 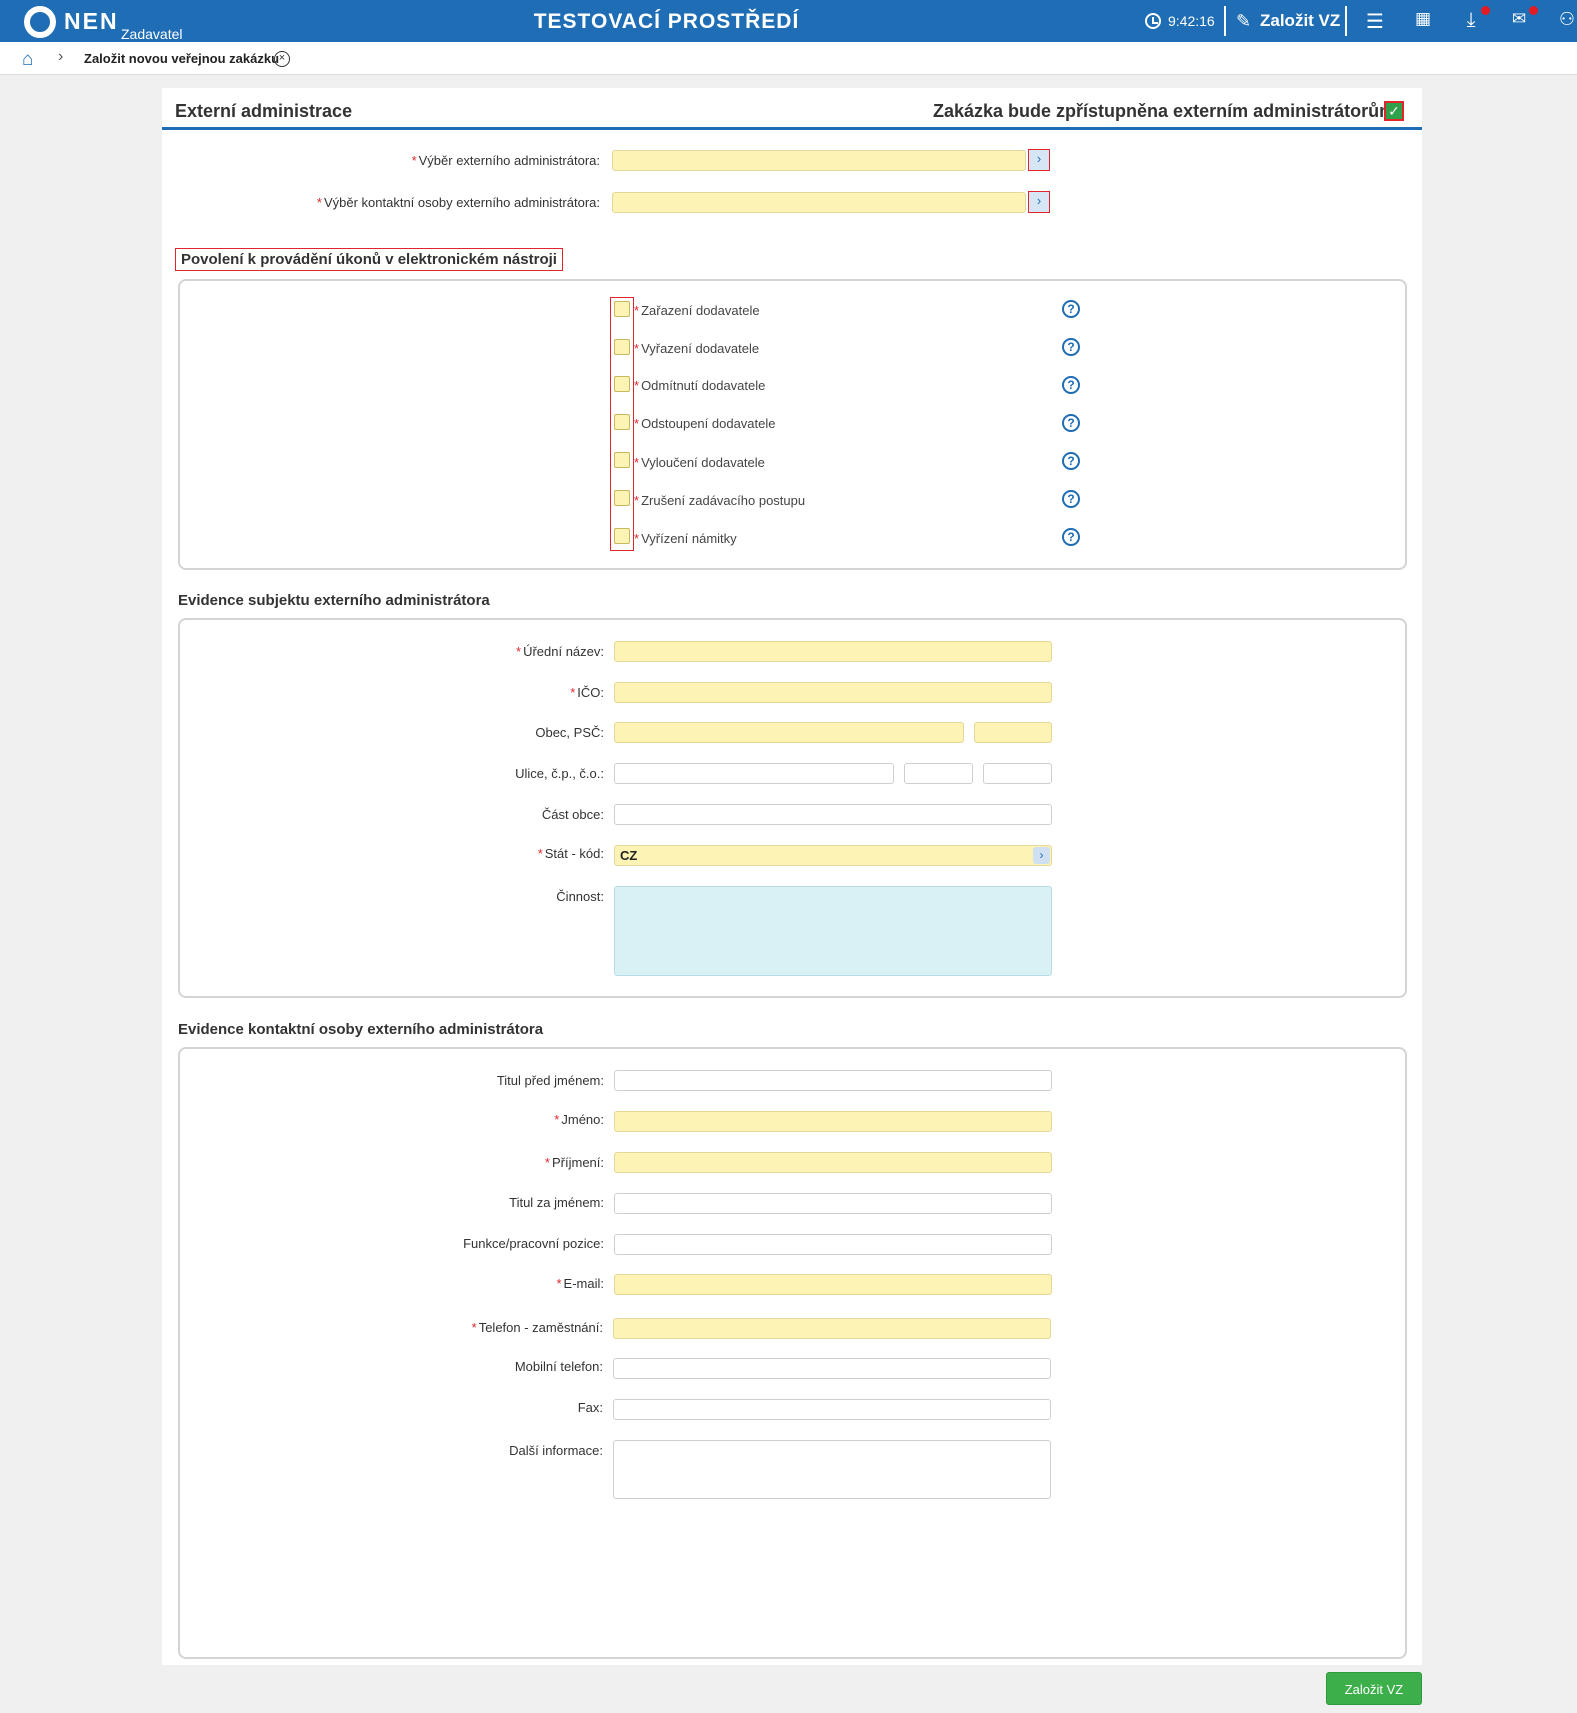 What do you see at coordinates (572, 814) in the screenshot?
I see `district-label: Část obce:` at bounding box center [572, 814].